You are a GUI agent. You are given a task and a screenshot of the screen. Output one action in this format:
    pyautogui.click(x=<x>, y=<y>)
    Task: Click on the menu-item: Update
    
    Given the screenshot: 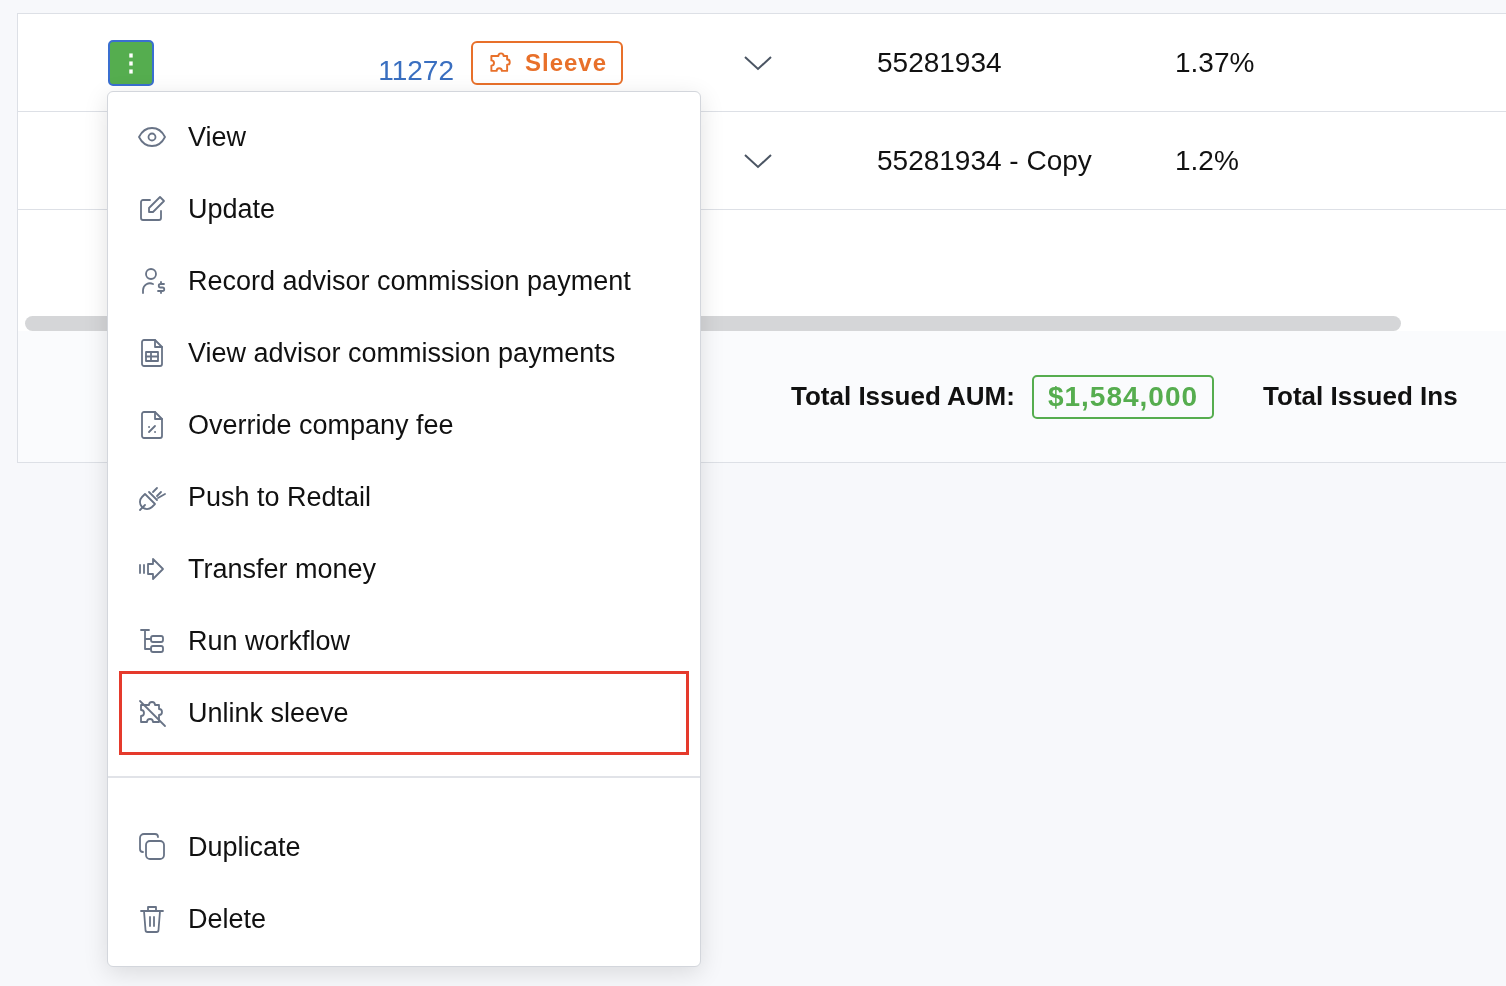 What is the action you would take?
    pyautogui.click(x=404, y=209)
    